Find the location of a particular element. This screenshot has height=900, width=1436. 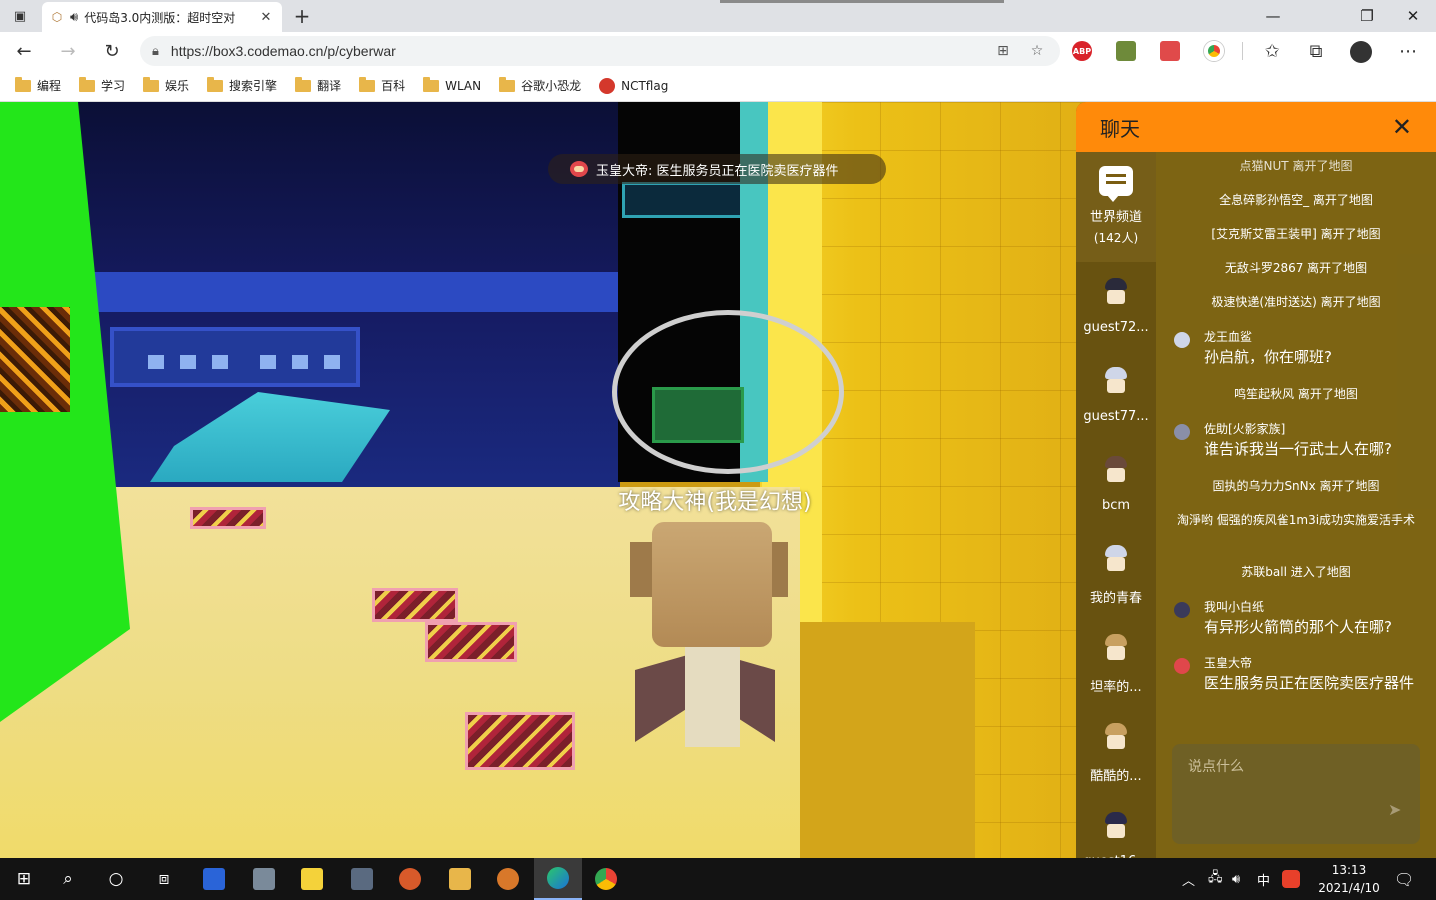

minimize-button: — is located at coordinates (1273, 16).